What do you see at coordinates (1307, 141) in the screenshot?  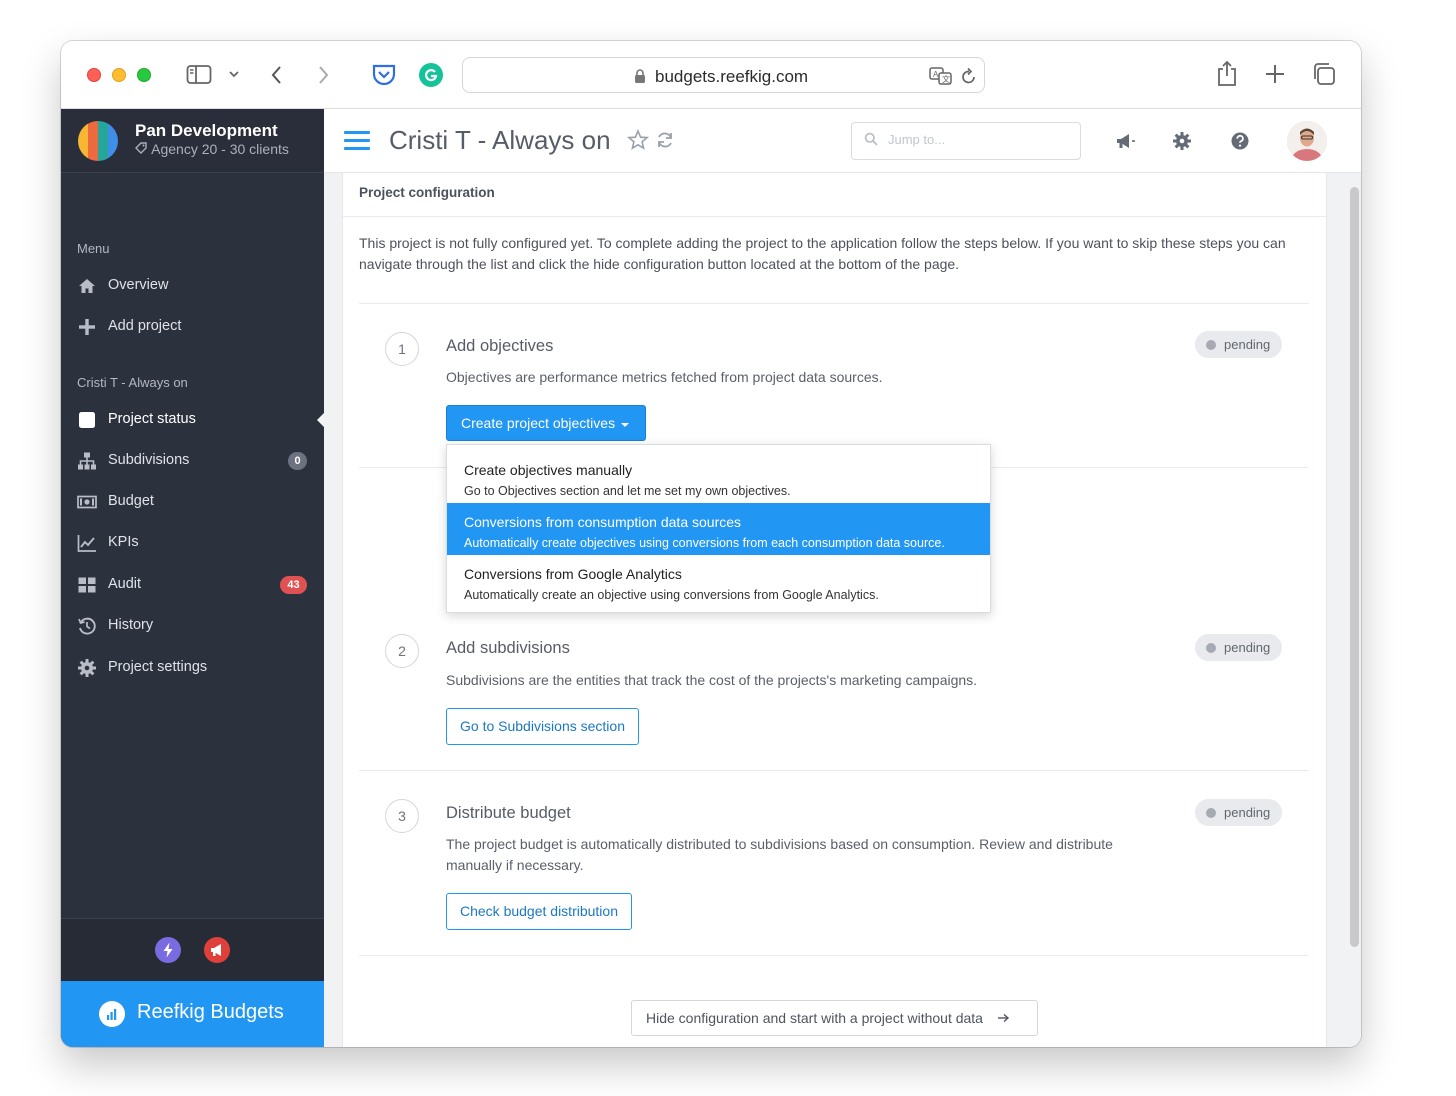 I see `user-avatar` at bounding box center [1307, 141].